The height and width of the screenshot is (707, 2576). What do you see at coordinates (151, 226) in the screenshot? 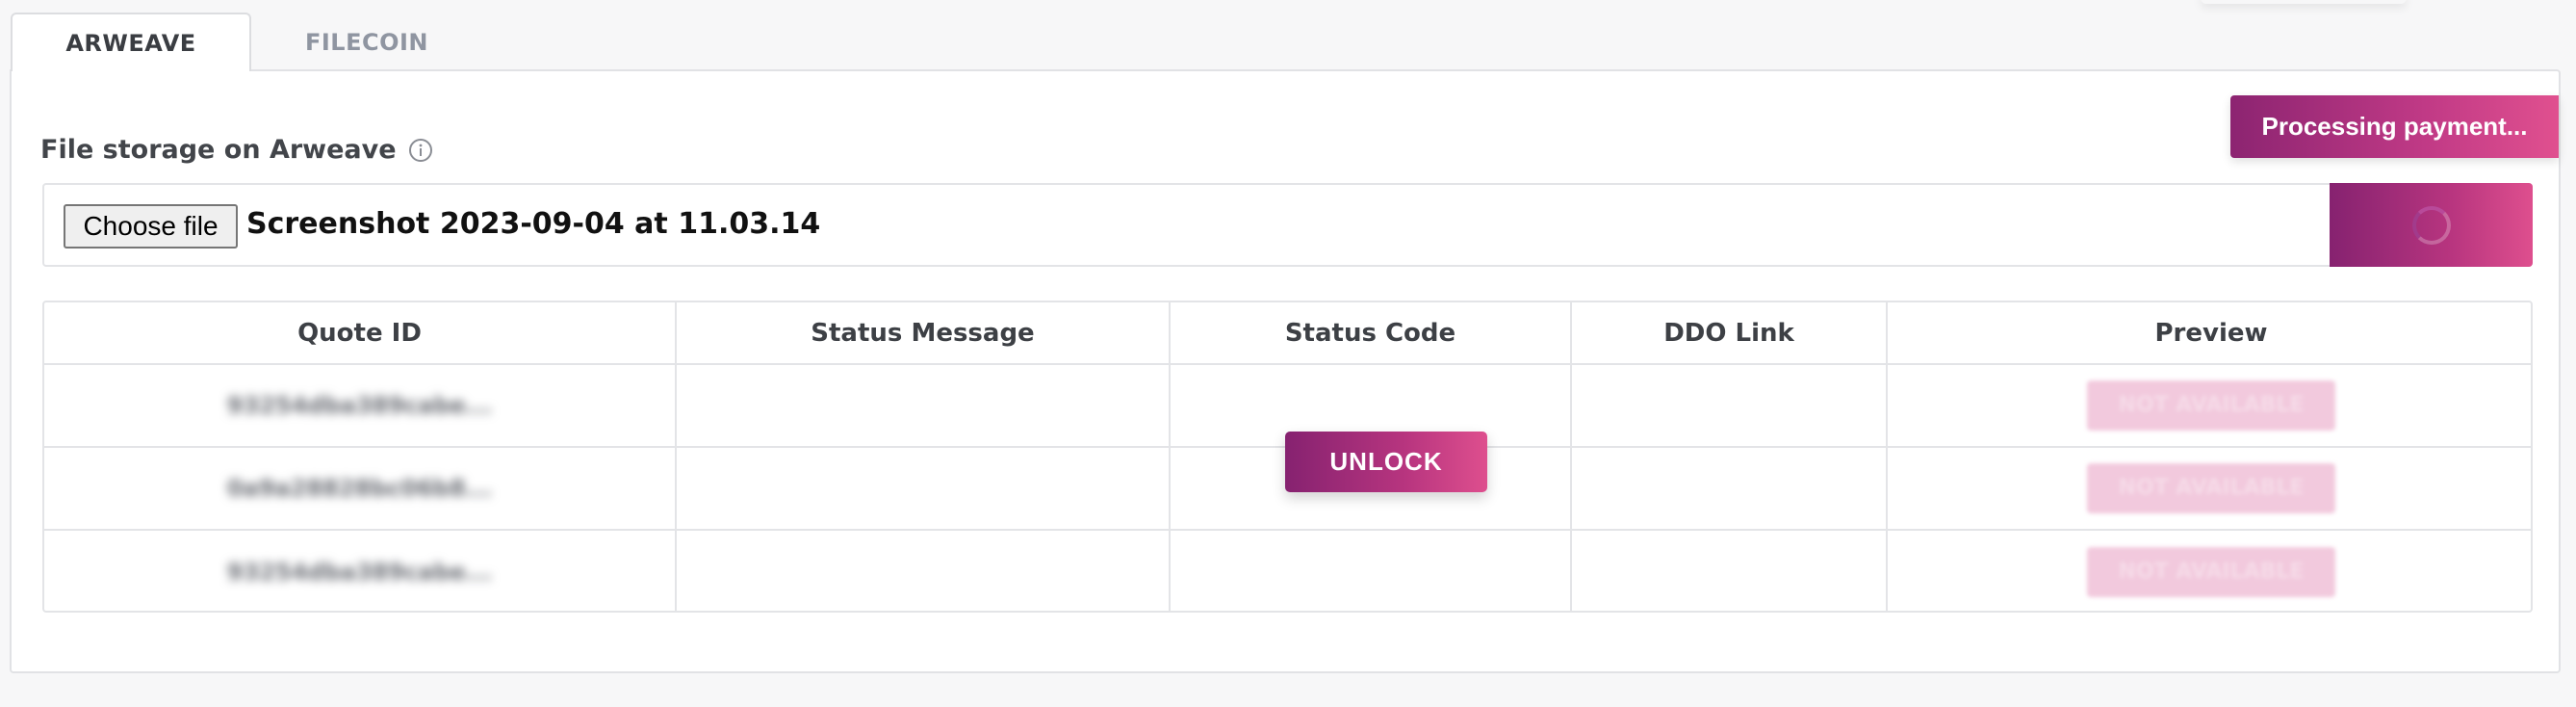
I see `choose-file-button: Choose file` at bounding box center [151, 226].